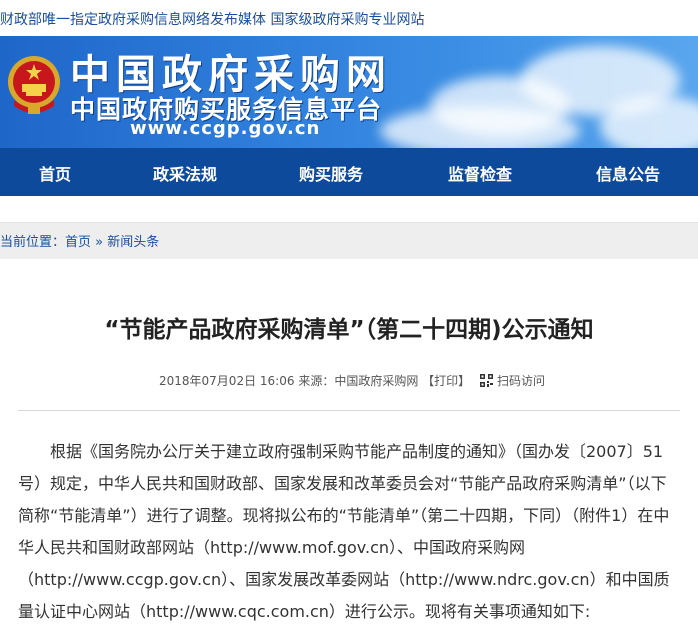 This screenshot has height=628, width=698. I want to click on national-emblem-icon, so click(34, 85).